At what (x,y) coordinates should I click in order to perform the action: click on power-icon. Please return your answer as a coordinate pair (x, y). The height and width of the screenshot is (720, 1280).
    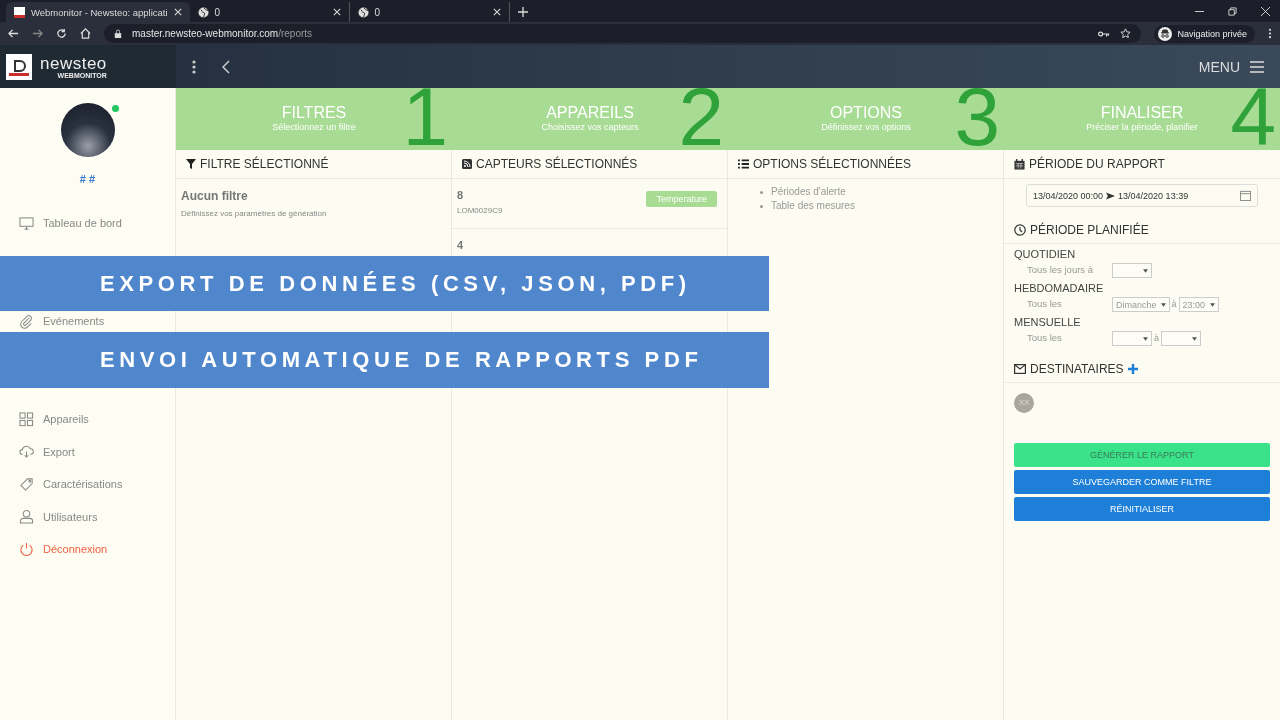
    Looking at the image, I should click on (26, 549).